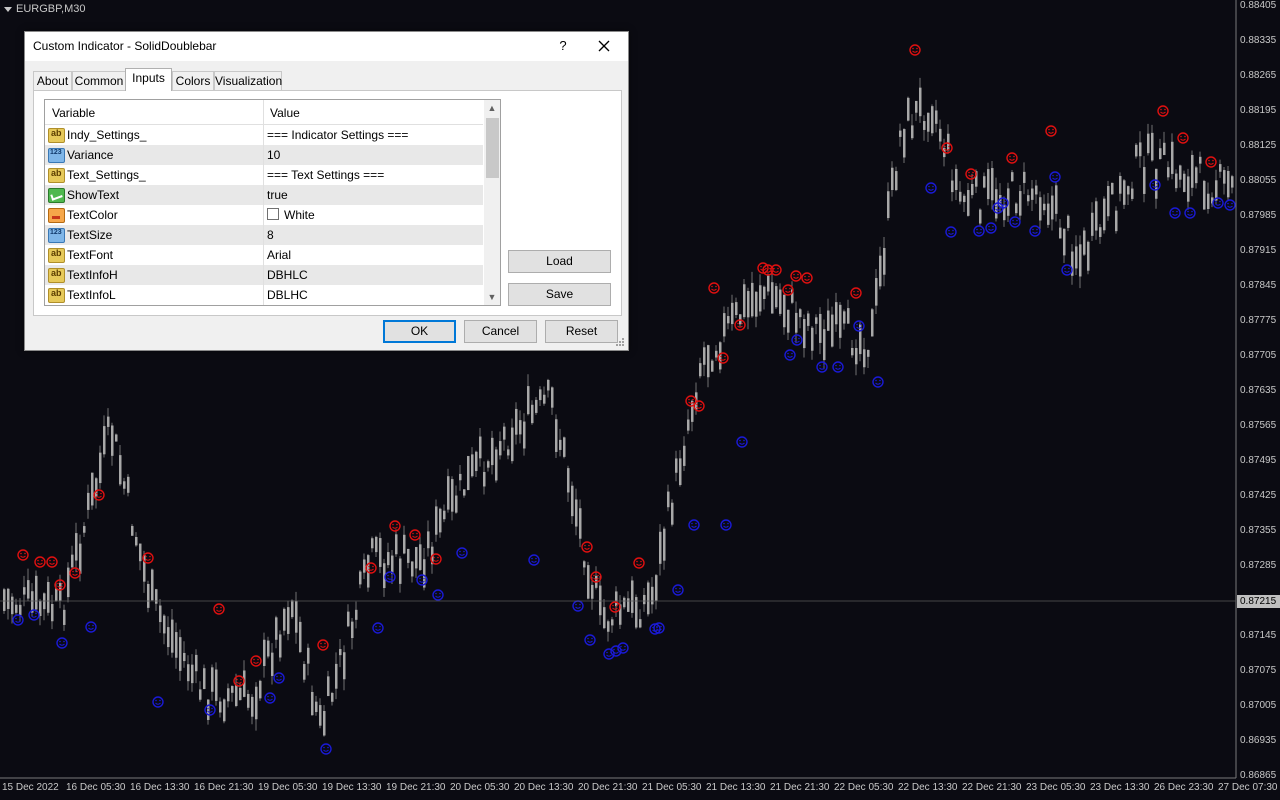 Image resolution: width=1280 pixels, height=800 pixels. Describe the element at coordinates (291, 215) in the screenshot. I see `row-value-color: White` at that location.